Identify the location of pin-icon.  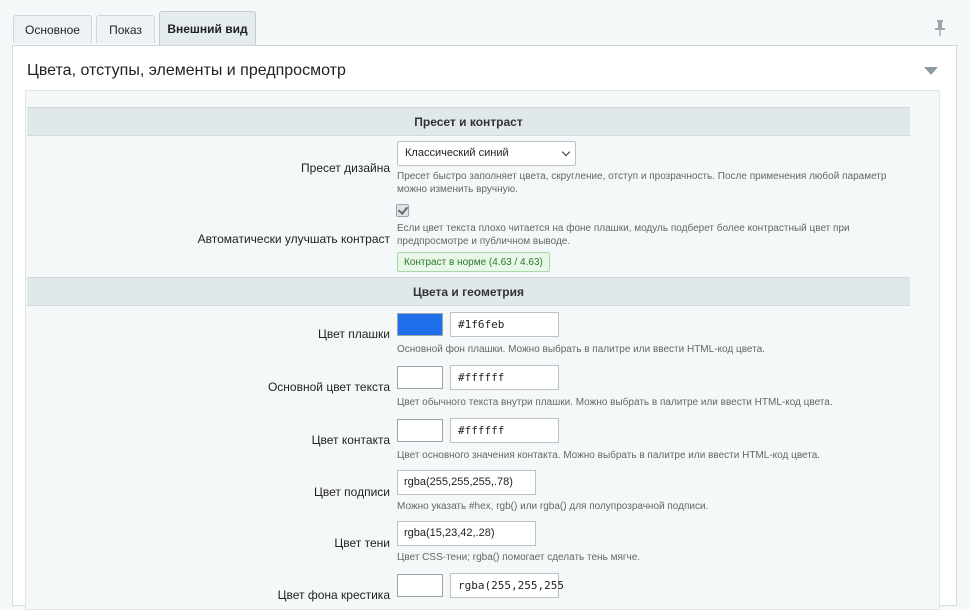
(940, 28).